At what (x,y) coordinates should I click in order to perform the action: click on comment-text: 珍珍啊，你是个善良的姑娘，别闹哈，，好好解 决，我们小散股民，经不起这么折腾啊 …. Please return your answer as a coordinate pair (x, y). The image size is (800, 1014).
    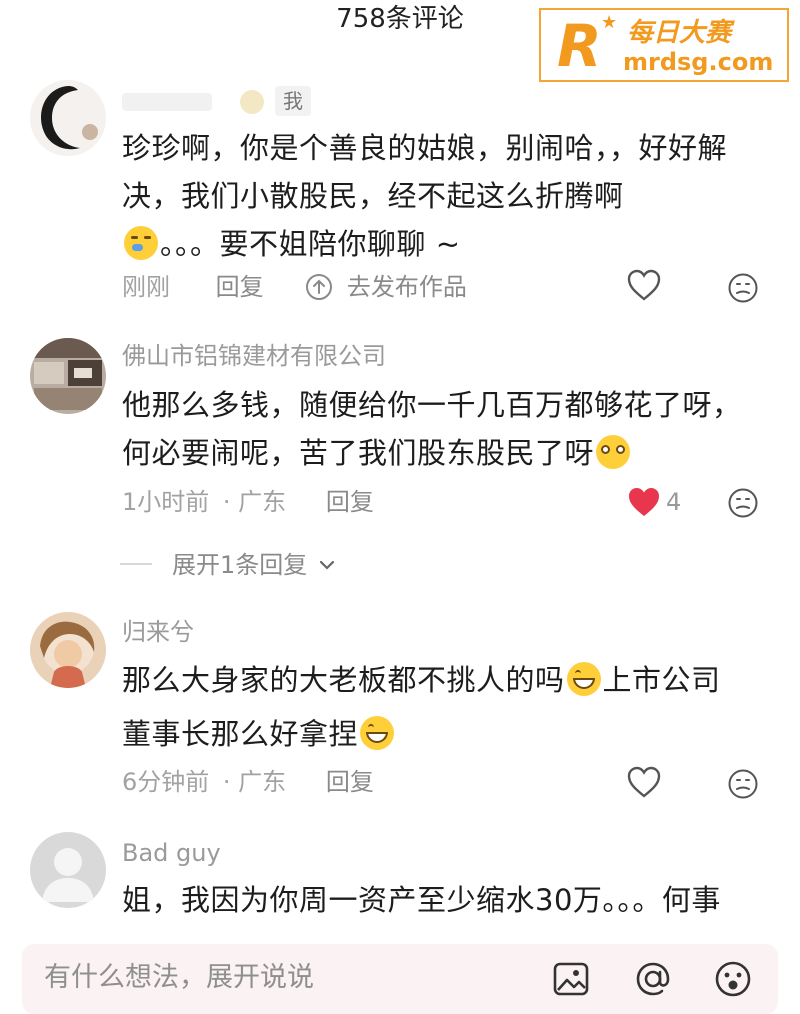
    Looking at the image, I should click on (447, 196).